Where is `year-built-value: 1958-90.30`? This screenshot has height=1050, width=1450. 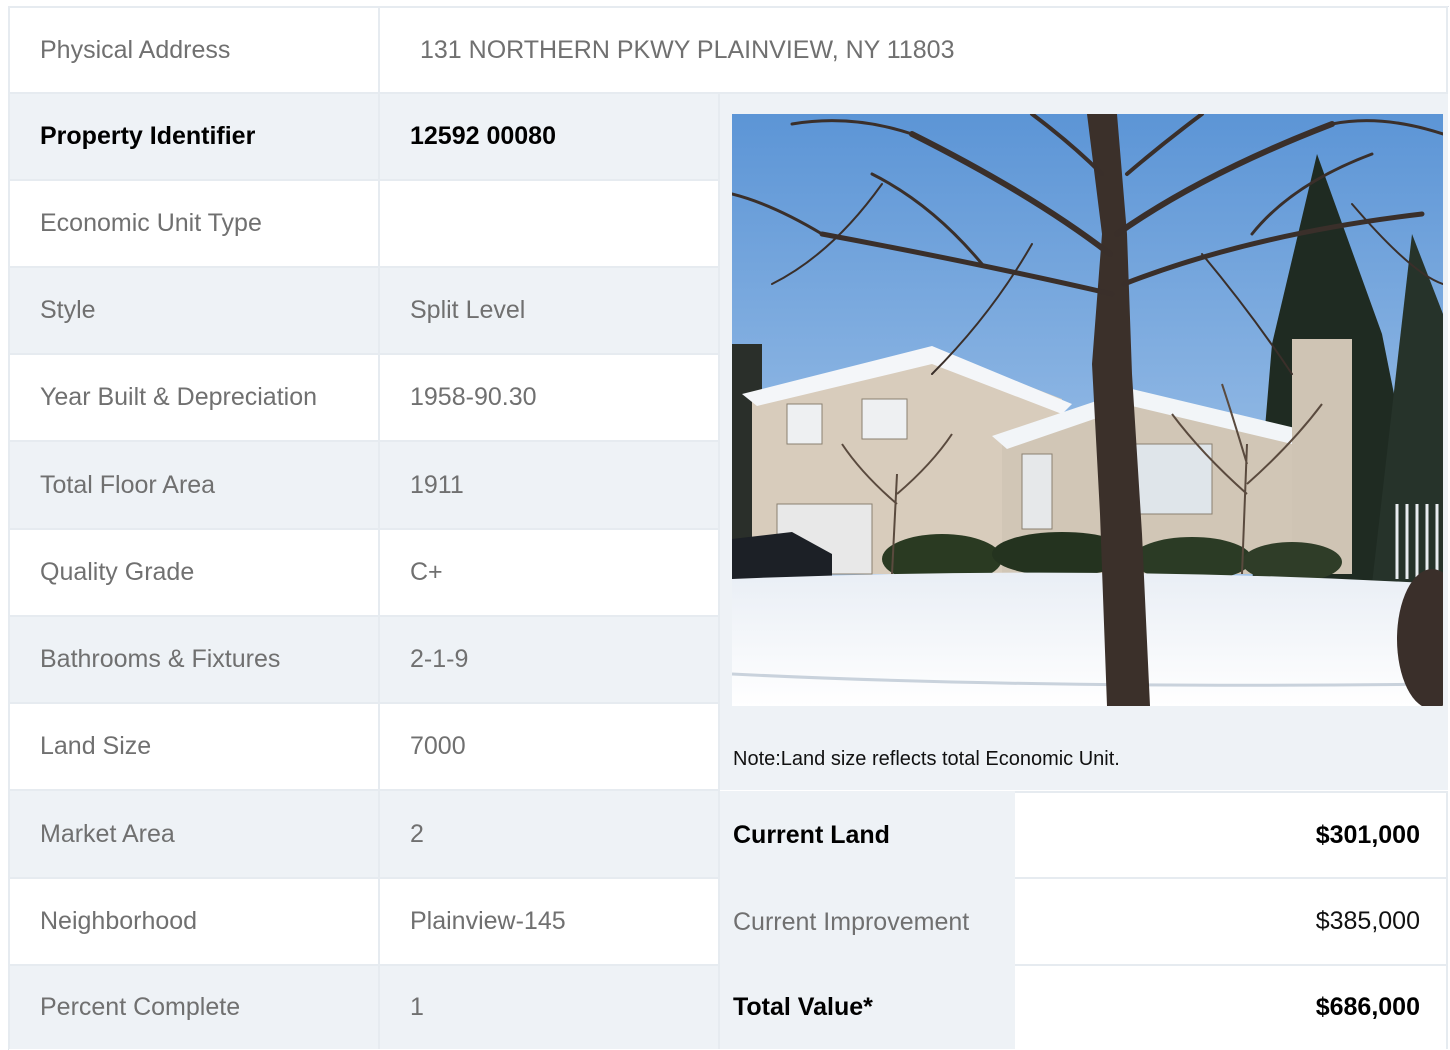 year-built-value: 1958-90.30 is located at coordinates (550, 398).